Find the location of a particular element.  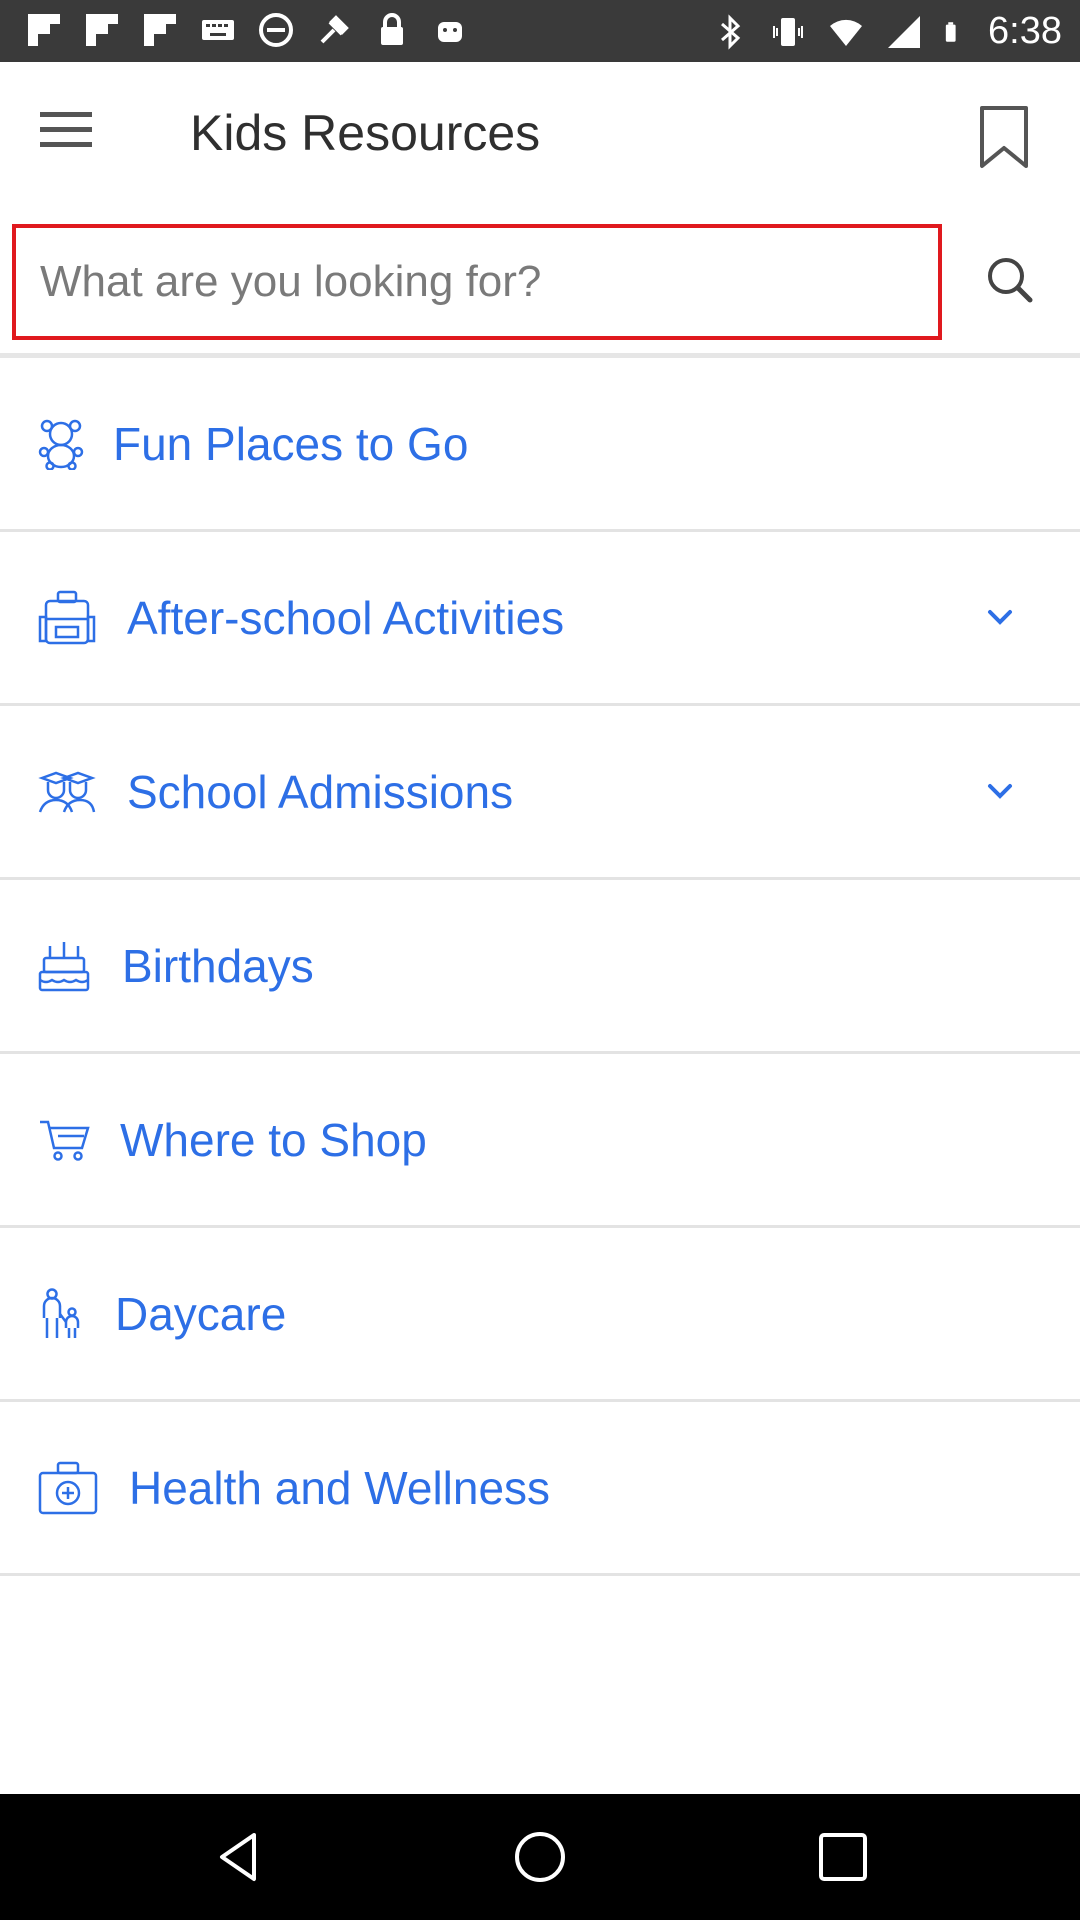

home-icon is located at coordinates (540, 1857).